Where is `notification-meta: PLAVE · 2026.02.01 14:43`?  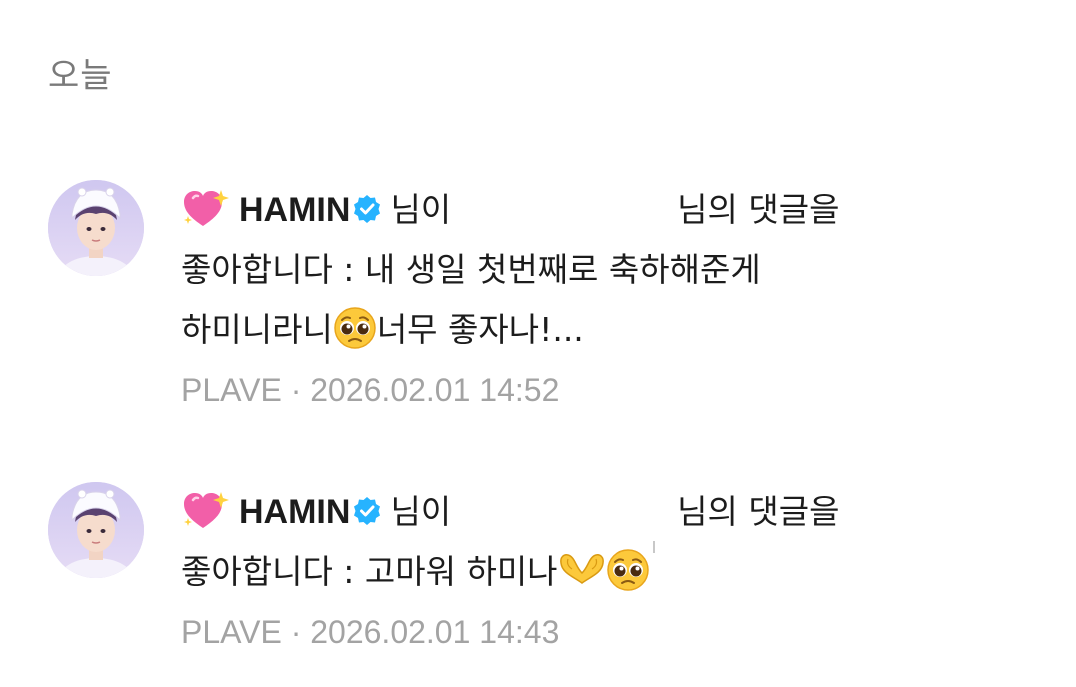 notification-meta: PLAVE · 2026.02.01 14:43 is located at coordinates (561, 632).